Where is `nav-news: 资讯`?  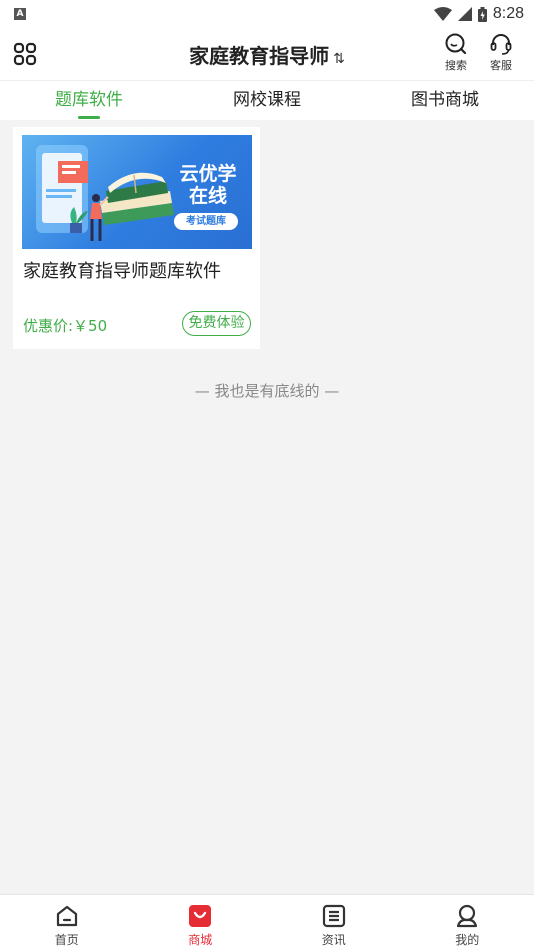 nav-news: 资讯 is located at coordinates (334, 922).